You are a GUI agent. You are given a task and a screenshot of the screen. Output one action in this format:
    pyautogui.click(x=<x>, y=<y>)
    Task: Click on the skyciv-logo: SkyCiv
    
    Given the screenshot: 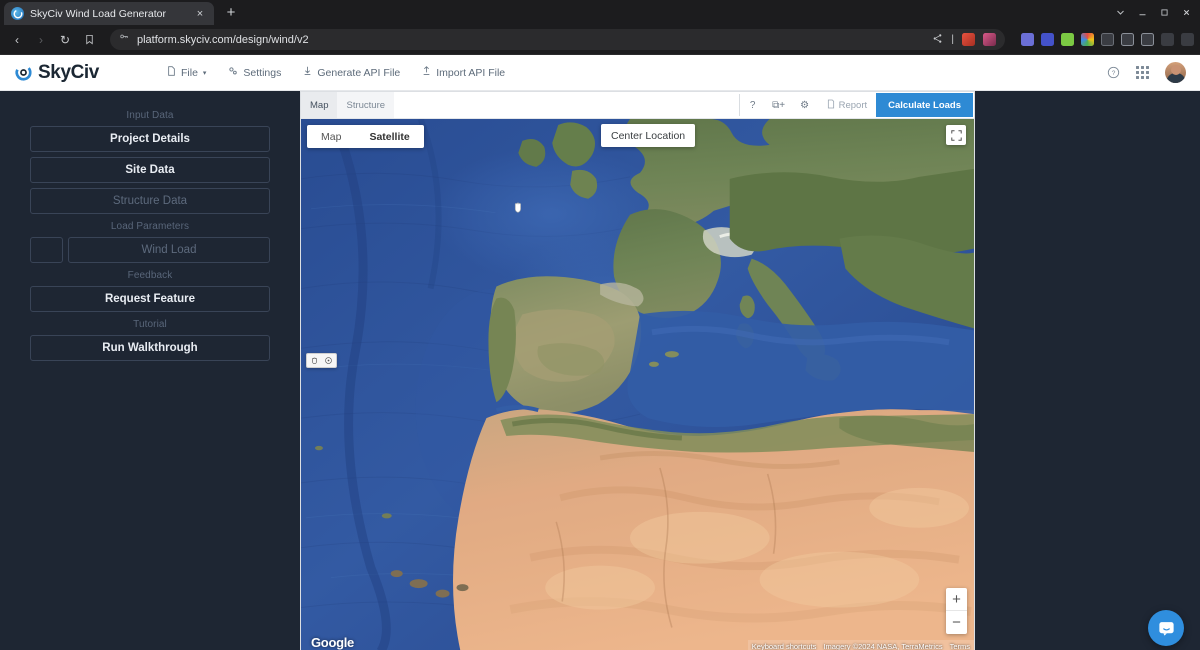 What is the action you would take?
    pyautogui.click(x=56, y=73)
    